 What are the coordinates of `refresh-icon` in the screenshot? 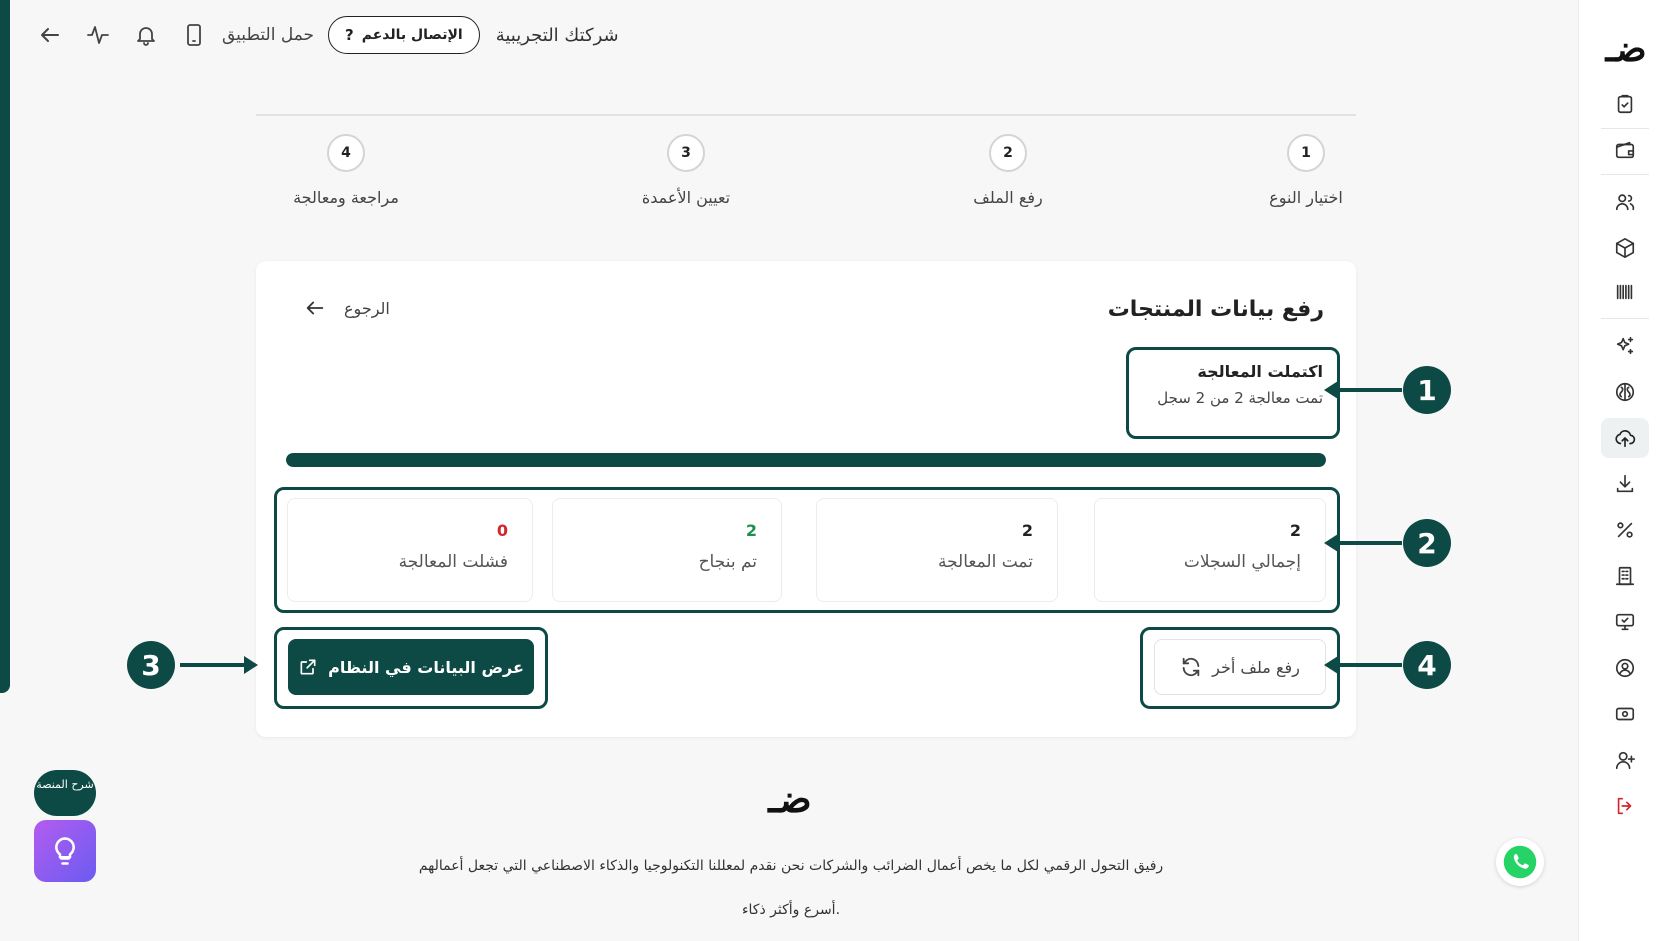 It's located at (1191, 667).